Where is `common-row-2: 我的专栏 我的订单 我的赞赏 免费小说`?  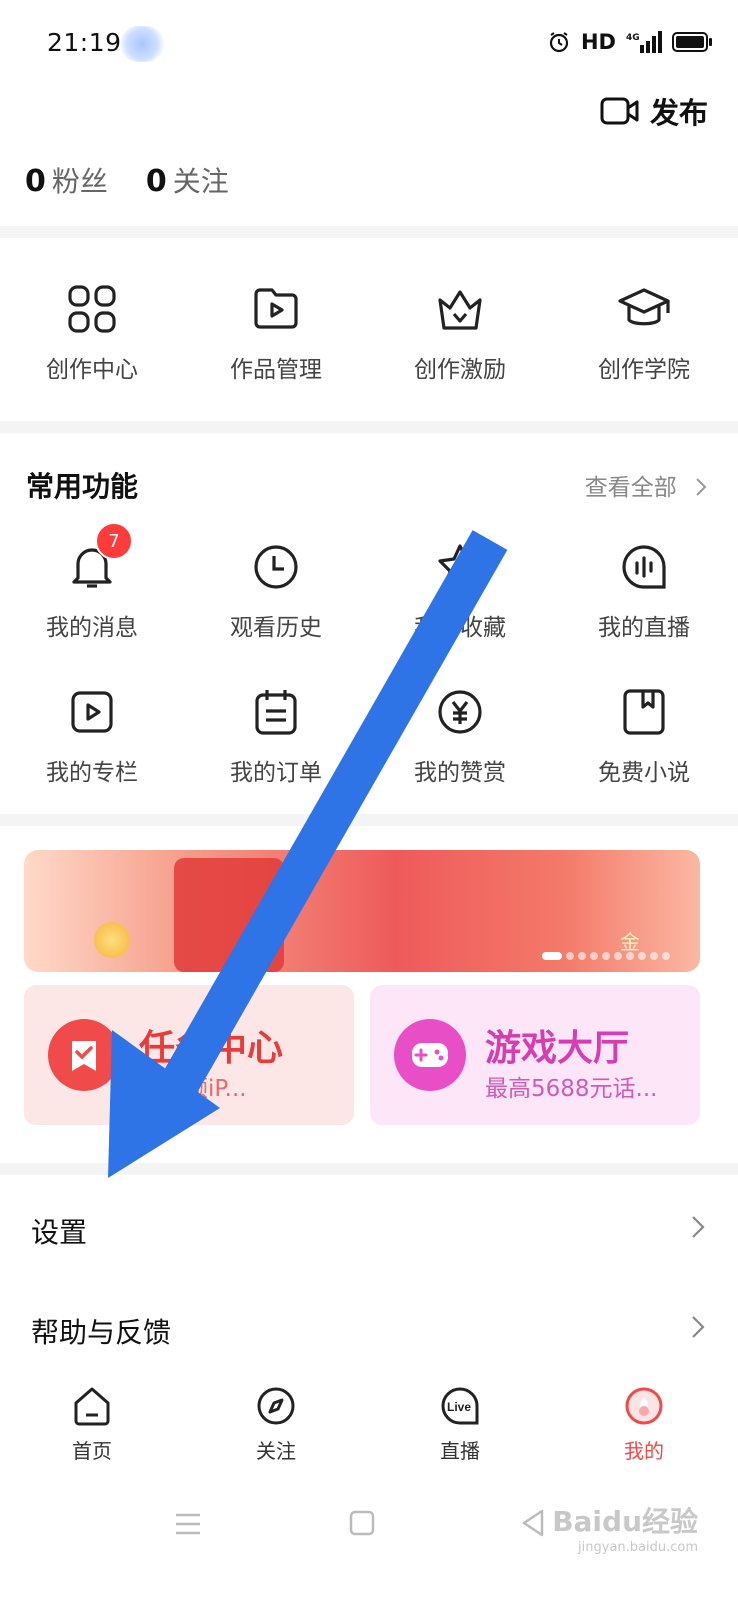 common-row-2: 我的专栏 我的订单 我的赞赏 免费小说 is located at coordinates (368, 736).